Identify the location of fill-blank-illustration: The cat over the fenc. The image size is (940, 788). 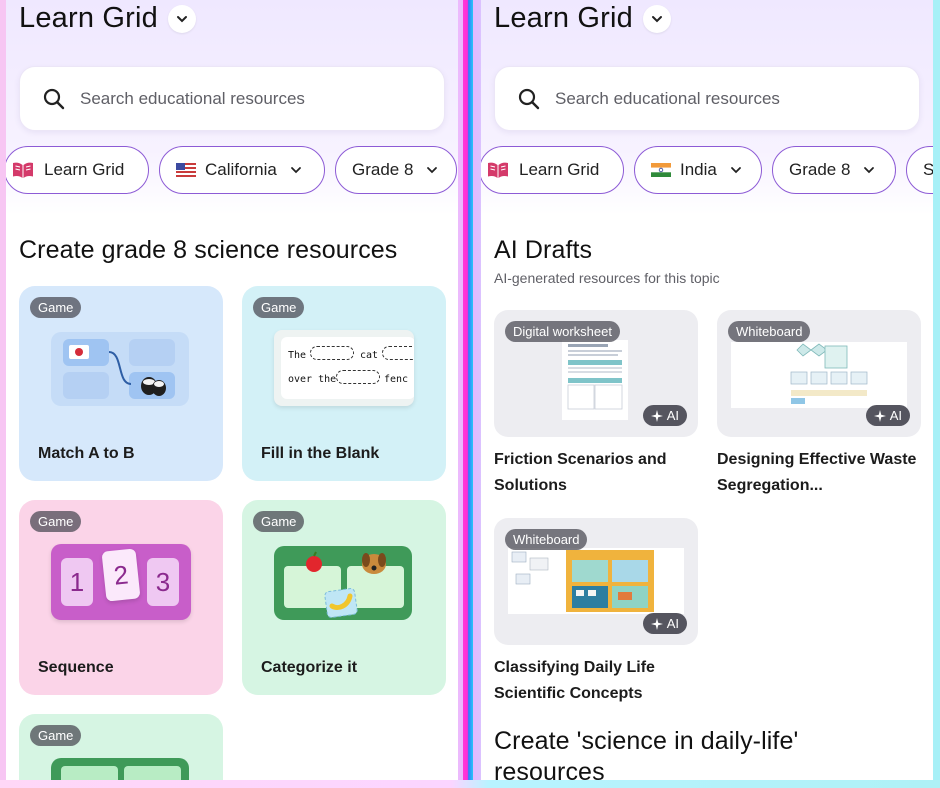
(344, 368).